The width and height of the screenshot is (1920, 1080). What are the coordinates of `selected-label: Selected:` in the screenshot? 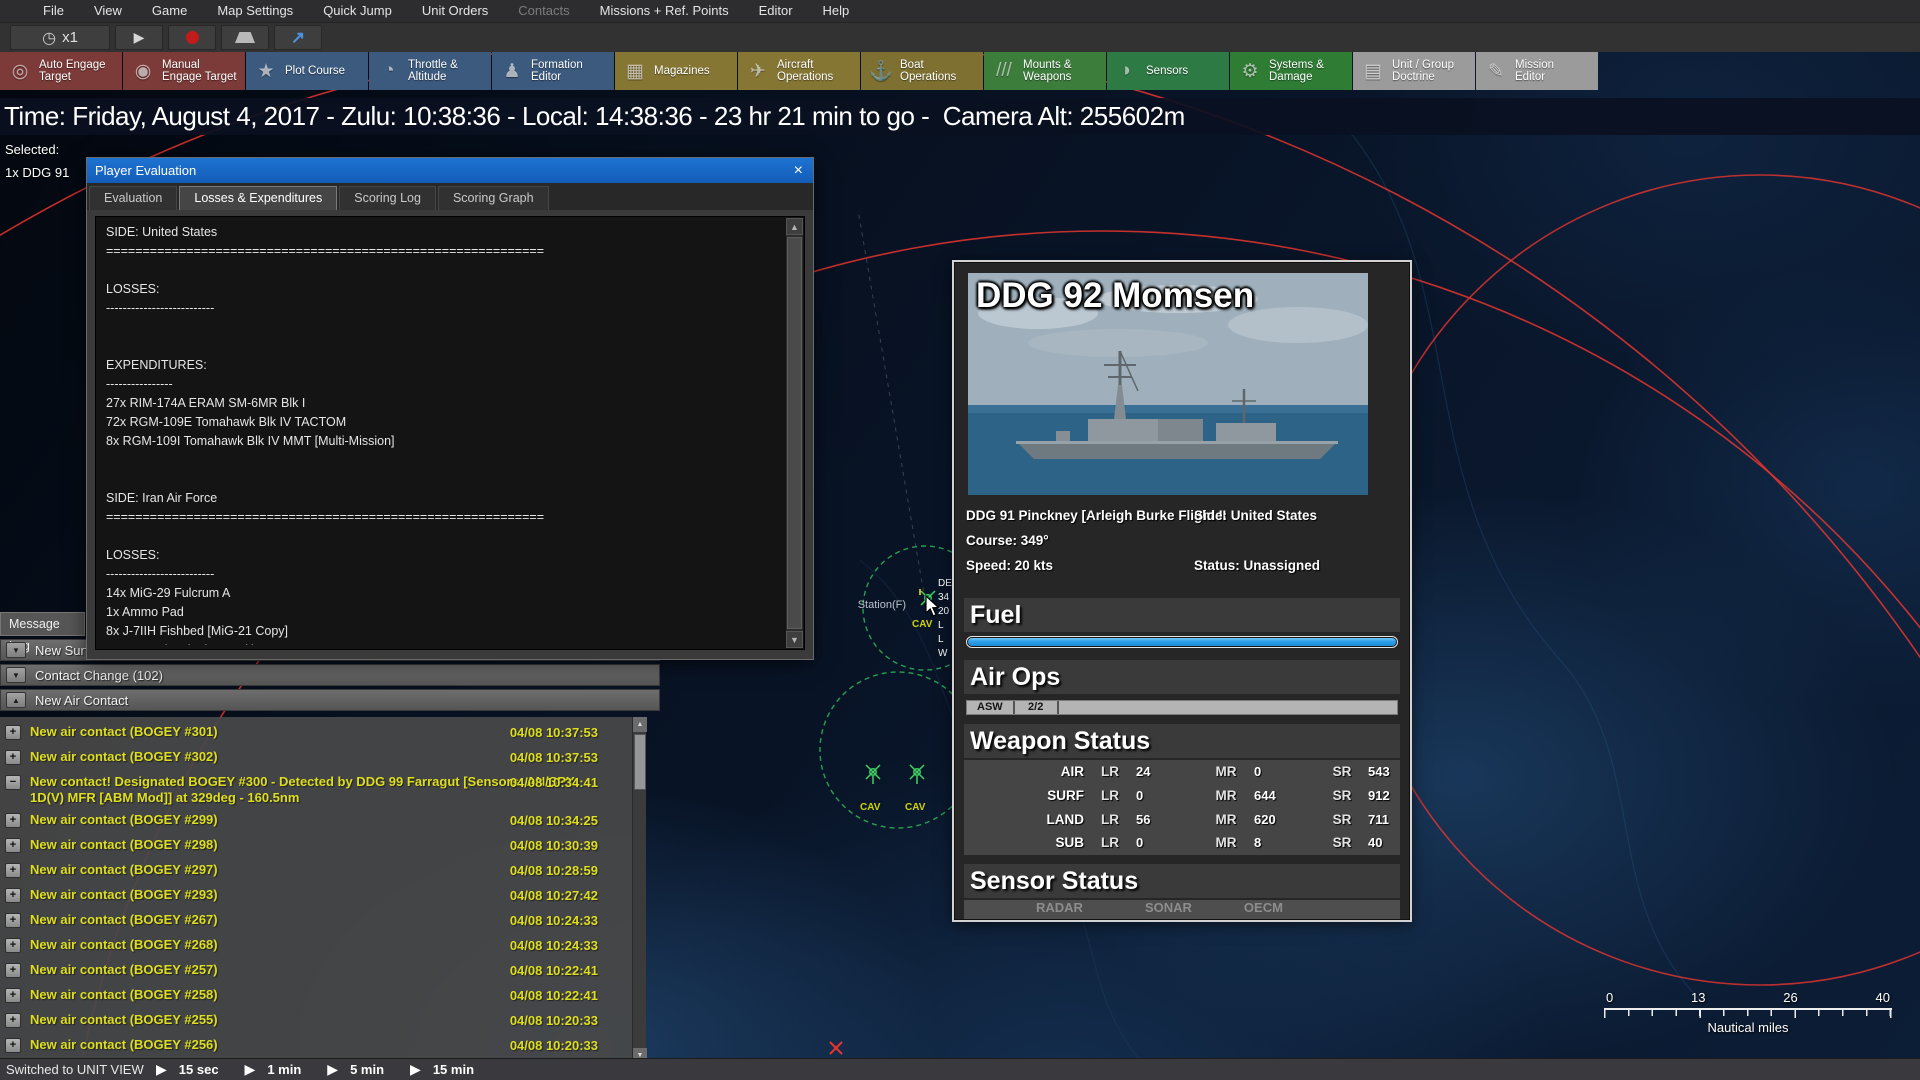 It's located at (32, 149).